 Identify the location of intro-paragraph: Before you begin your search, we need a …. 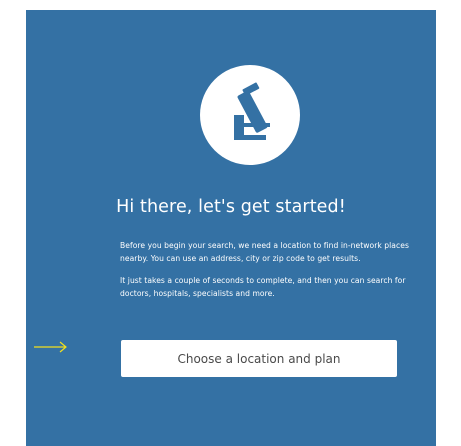
(264, 252).